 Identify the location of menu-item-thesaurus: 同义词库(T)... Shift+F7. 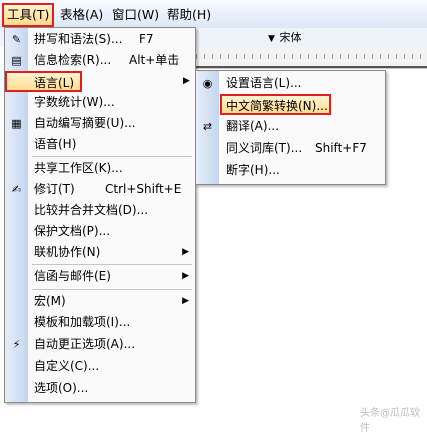
(290, 148).